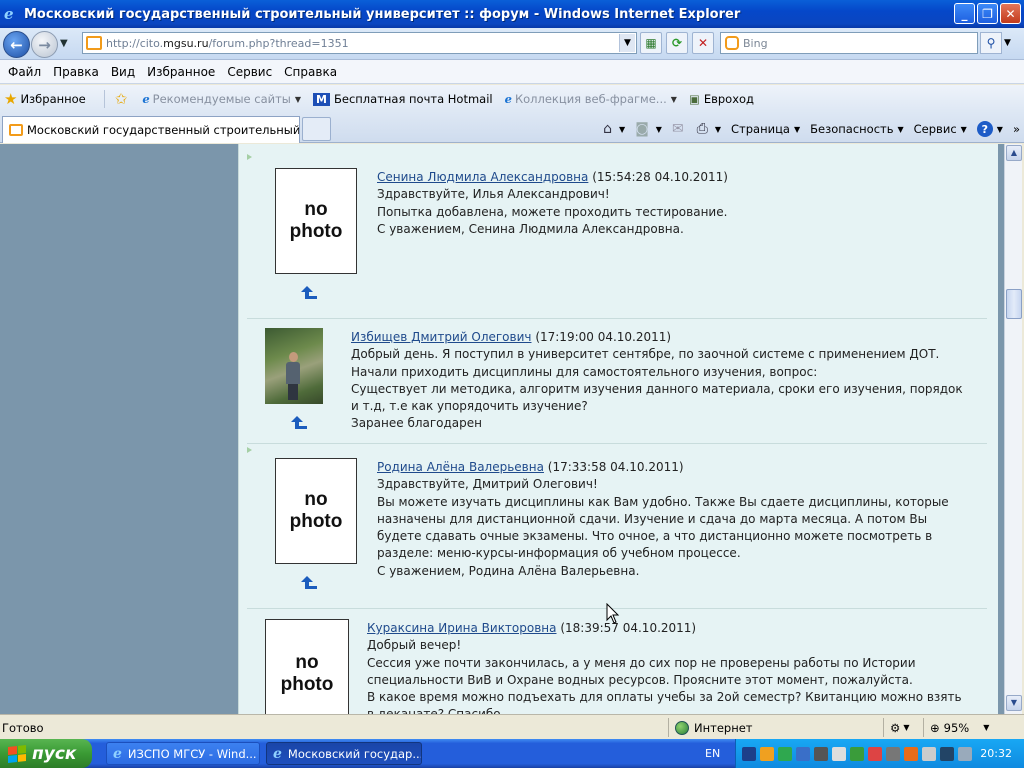 This screenshot has width=1024, height=768. What do you see at coordinates (1014, 304) in the screenshot?
I see `scroll-thumb` at bounding box center [1014, 304].